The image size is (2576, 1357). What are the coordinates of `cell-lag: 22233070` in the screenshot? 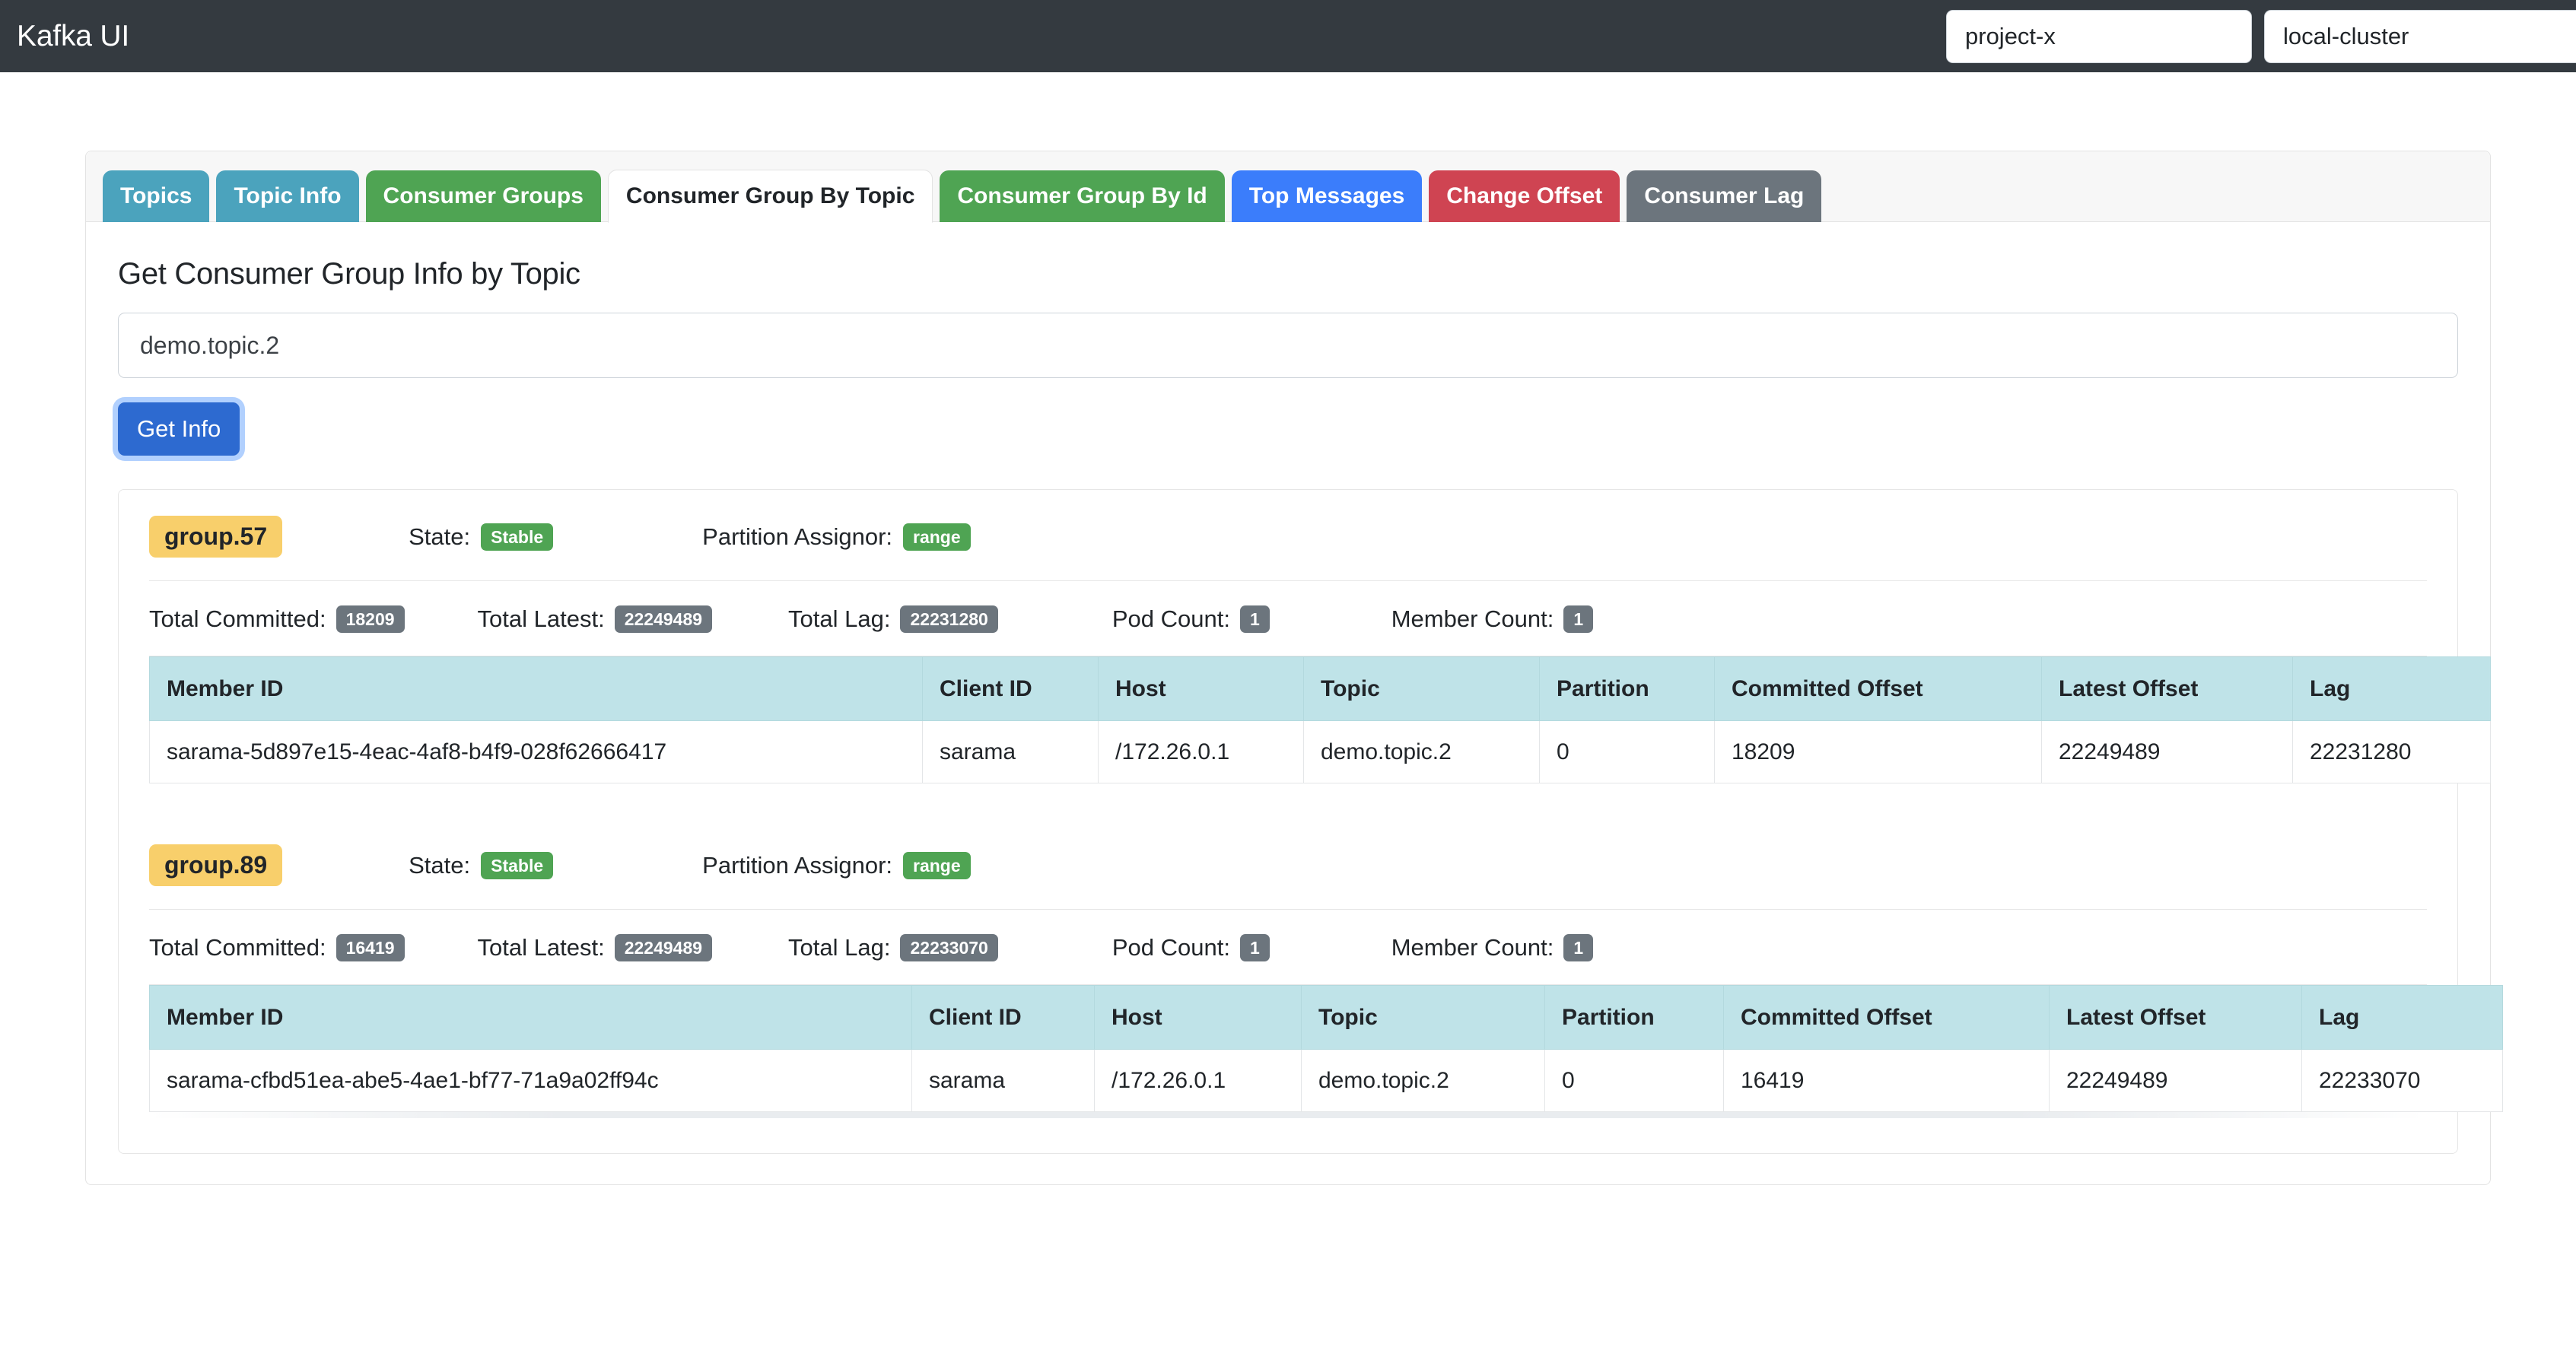 It's located at (2402, 1080).